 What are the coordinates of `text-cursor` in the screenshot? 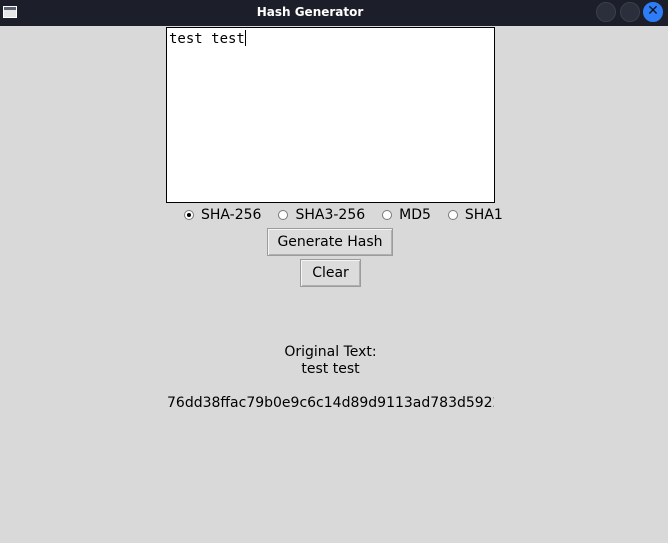 It's located at (245, 38).